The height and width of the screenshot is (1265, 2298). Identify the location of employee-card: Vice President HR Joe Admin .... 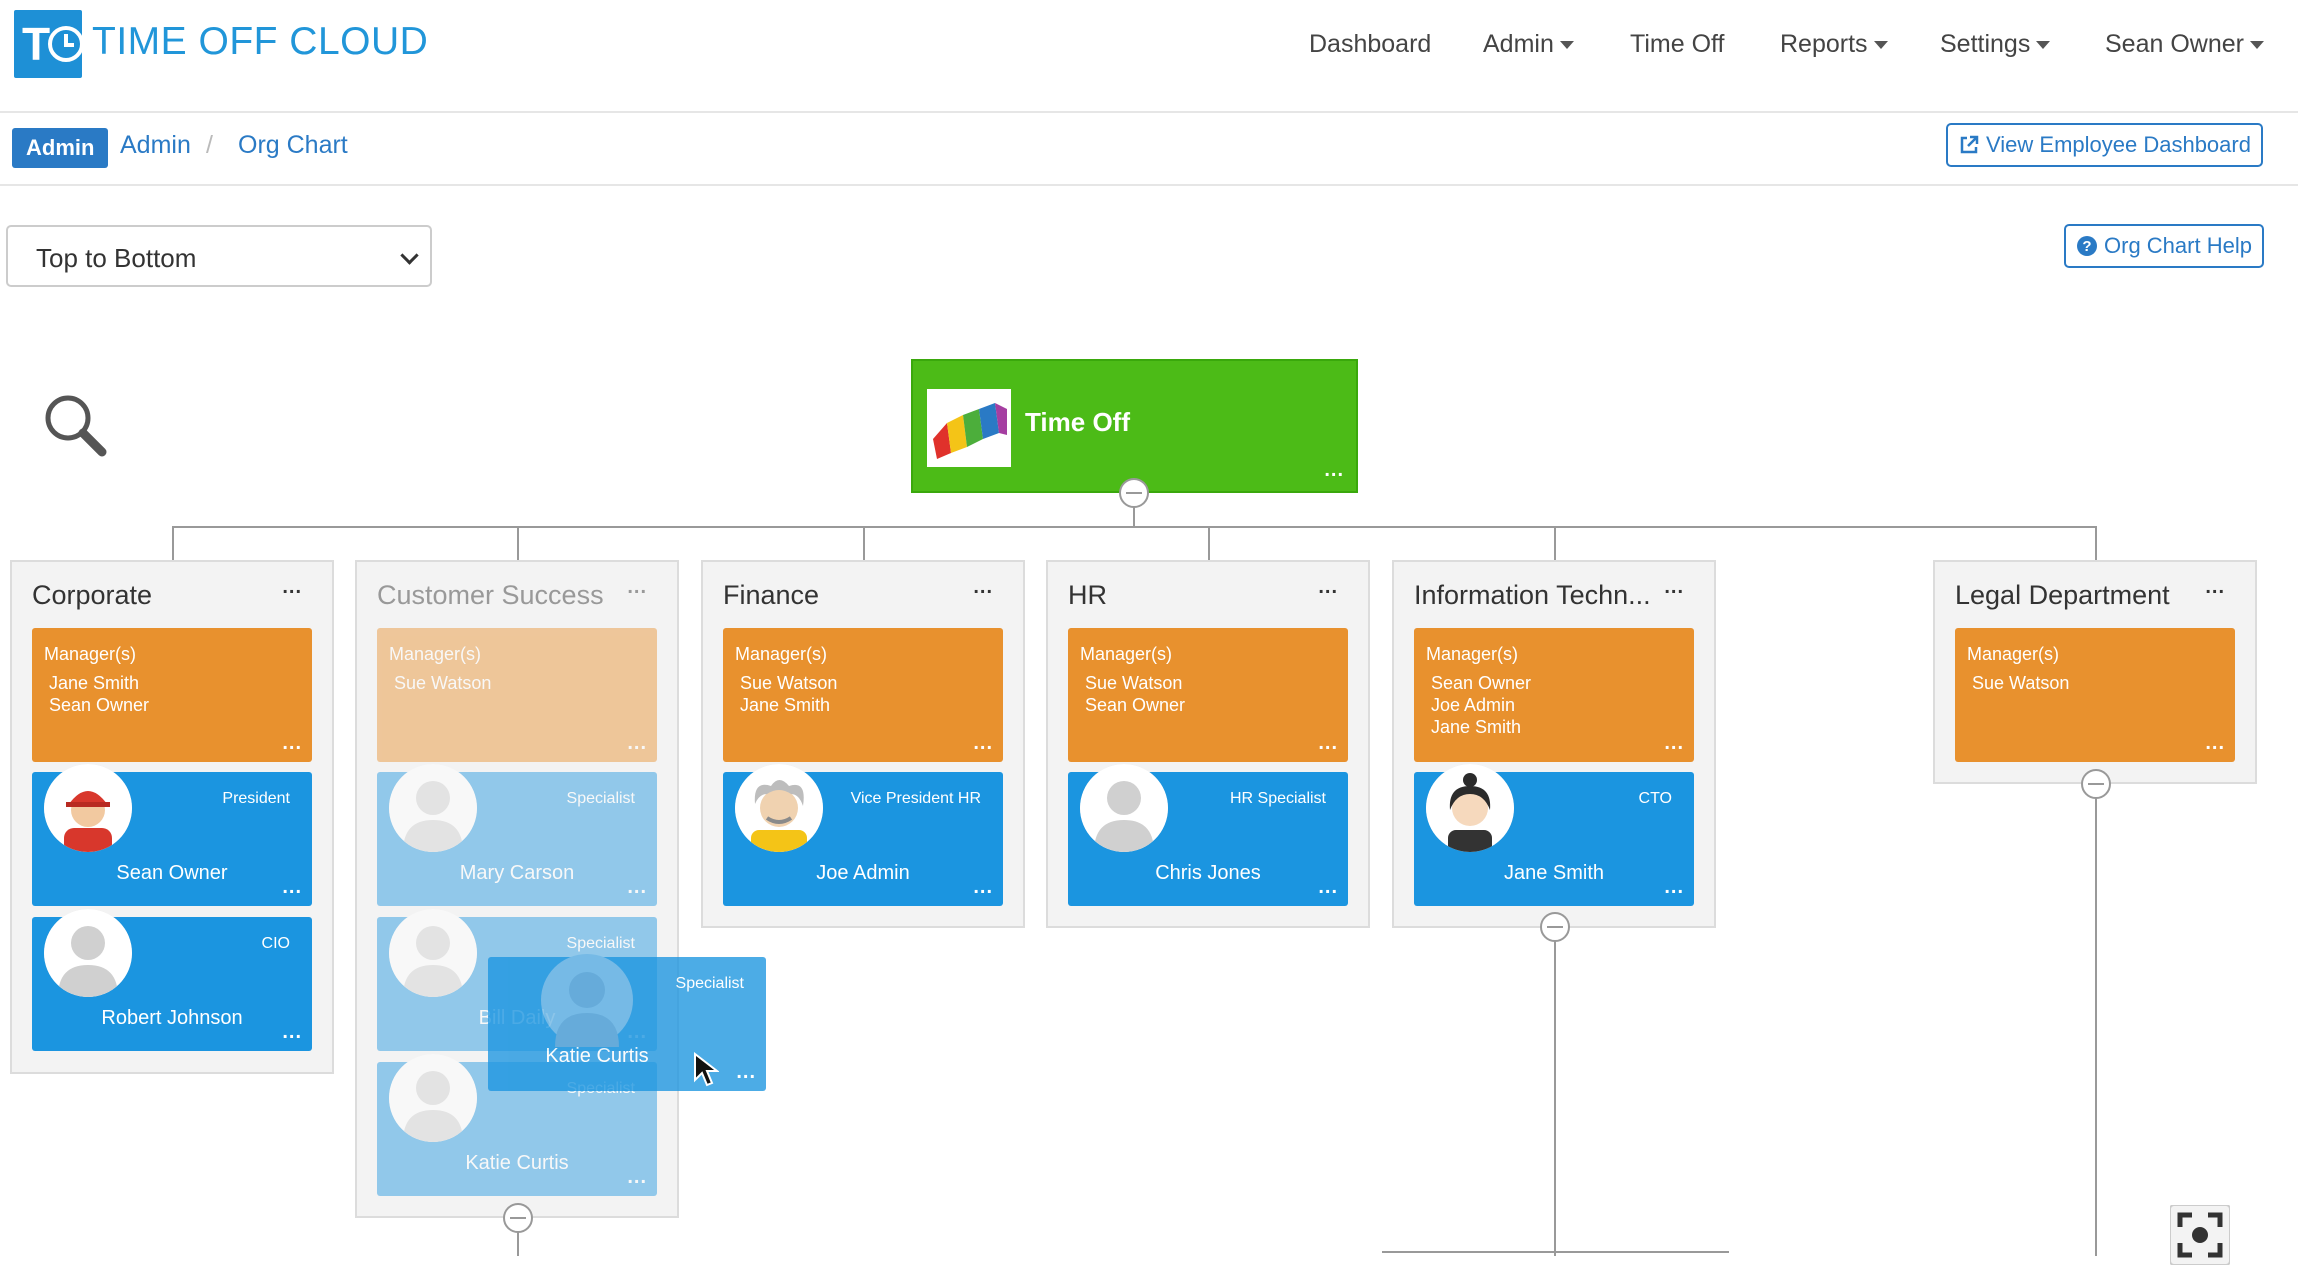
(863, 835).